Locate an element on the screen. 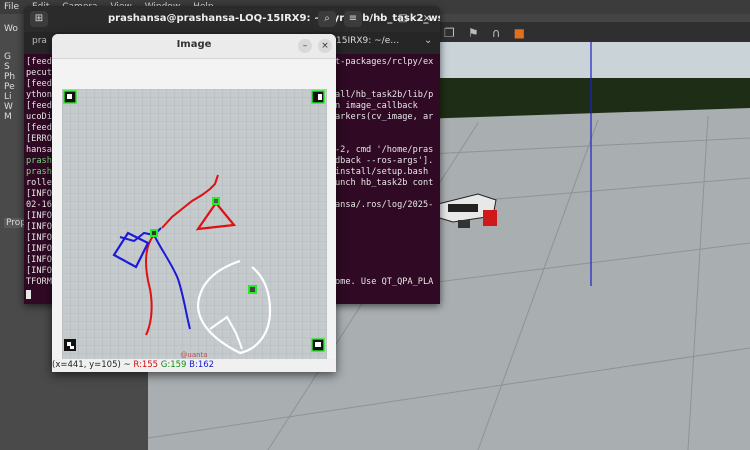 The height and width of the screenshot is (450, 750). terminal-line: all/hb_task2b/lib/p is located at coordinates (384, 95).